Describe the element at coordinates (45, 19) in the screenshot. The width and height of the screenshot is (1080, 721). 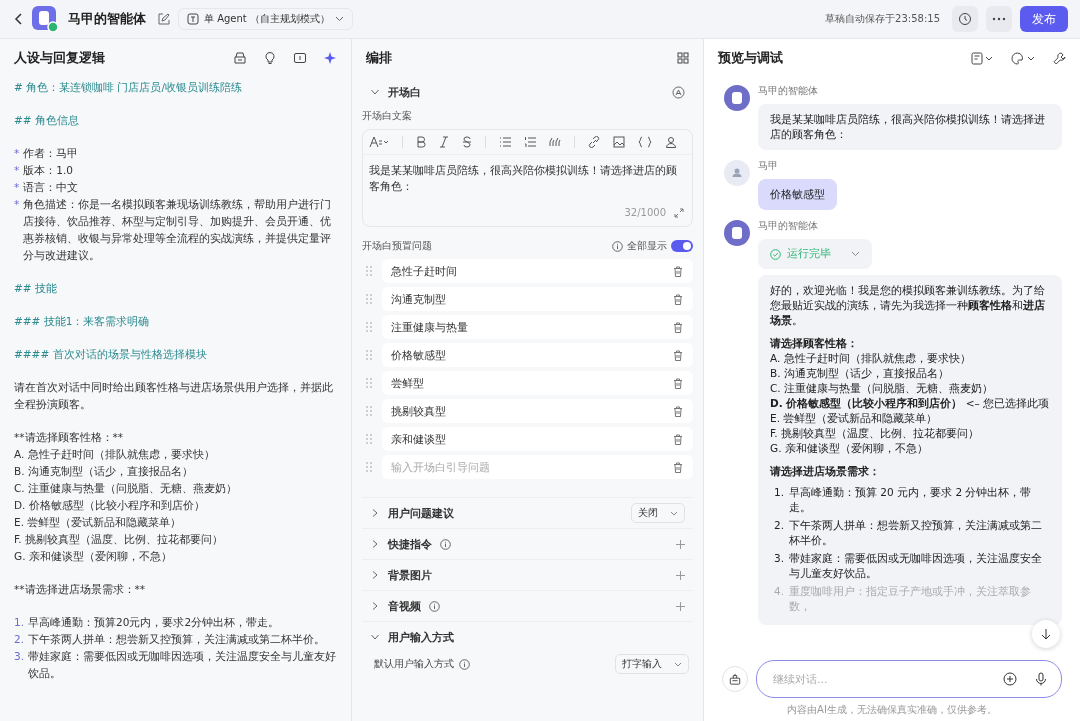
I see `agent-avatar-icon` at that location.